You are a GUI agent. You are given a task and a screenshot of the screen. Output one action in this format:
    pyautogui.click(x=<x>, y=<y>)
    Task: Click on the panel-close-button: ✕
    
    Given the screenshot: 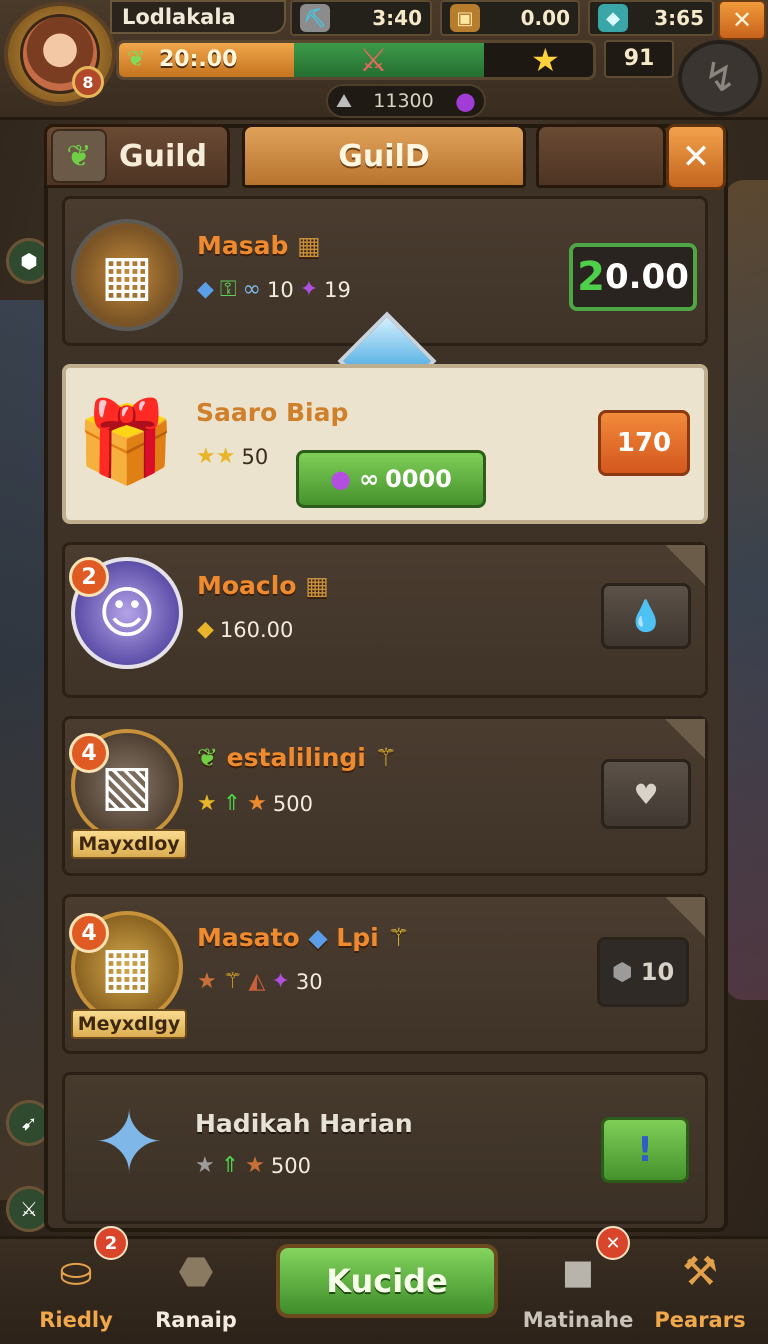 What is the action you would take?
    pyautogui.click(x=696, y=157)
    